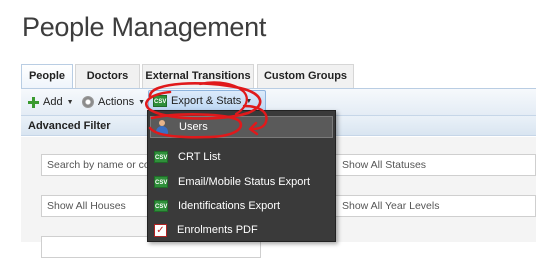 Image resolution: width=536 pixels, height=258 pixels. I want to click on gear-icon, so click(88, 102).